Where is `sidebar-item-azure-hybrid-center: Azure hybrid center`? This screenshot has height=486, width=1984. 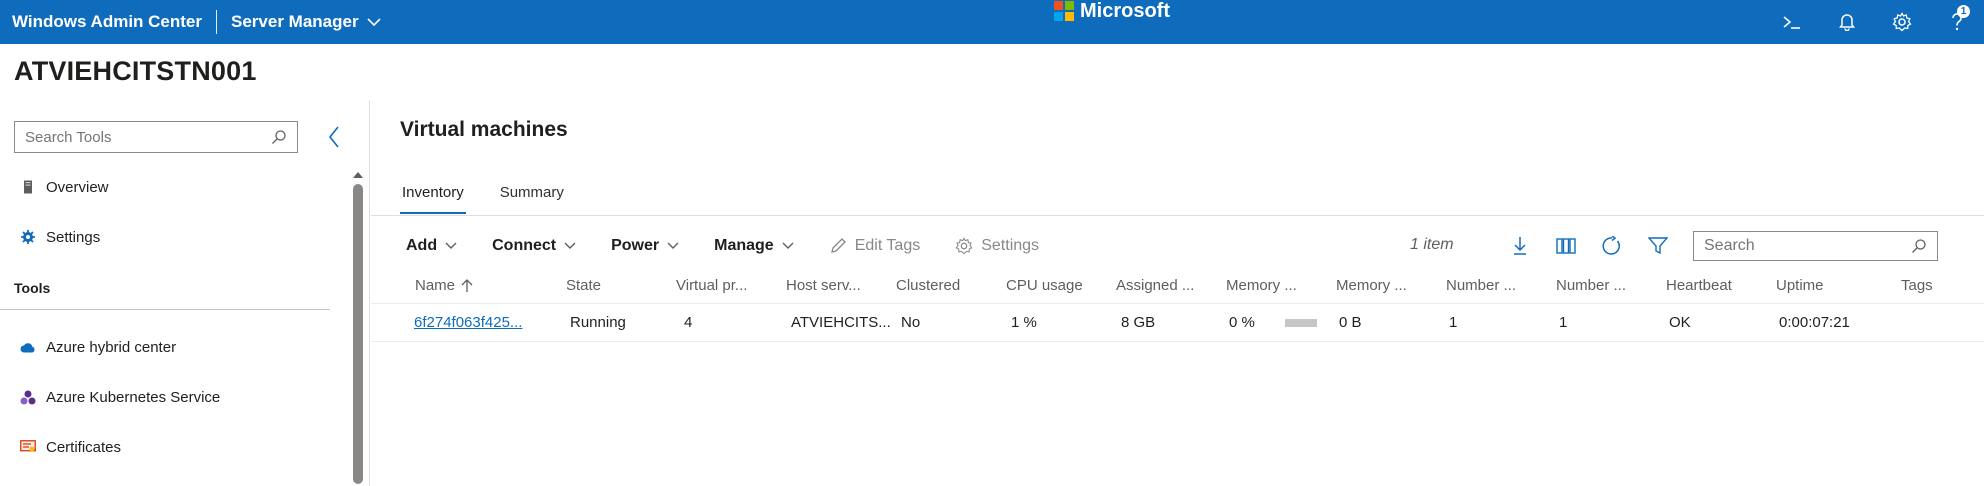 sidebar-item-azure-hybrid-center: Azure hybrid center is located at coordinates (170, 347).